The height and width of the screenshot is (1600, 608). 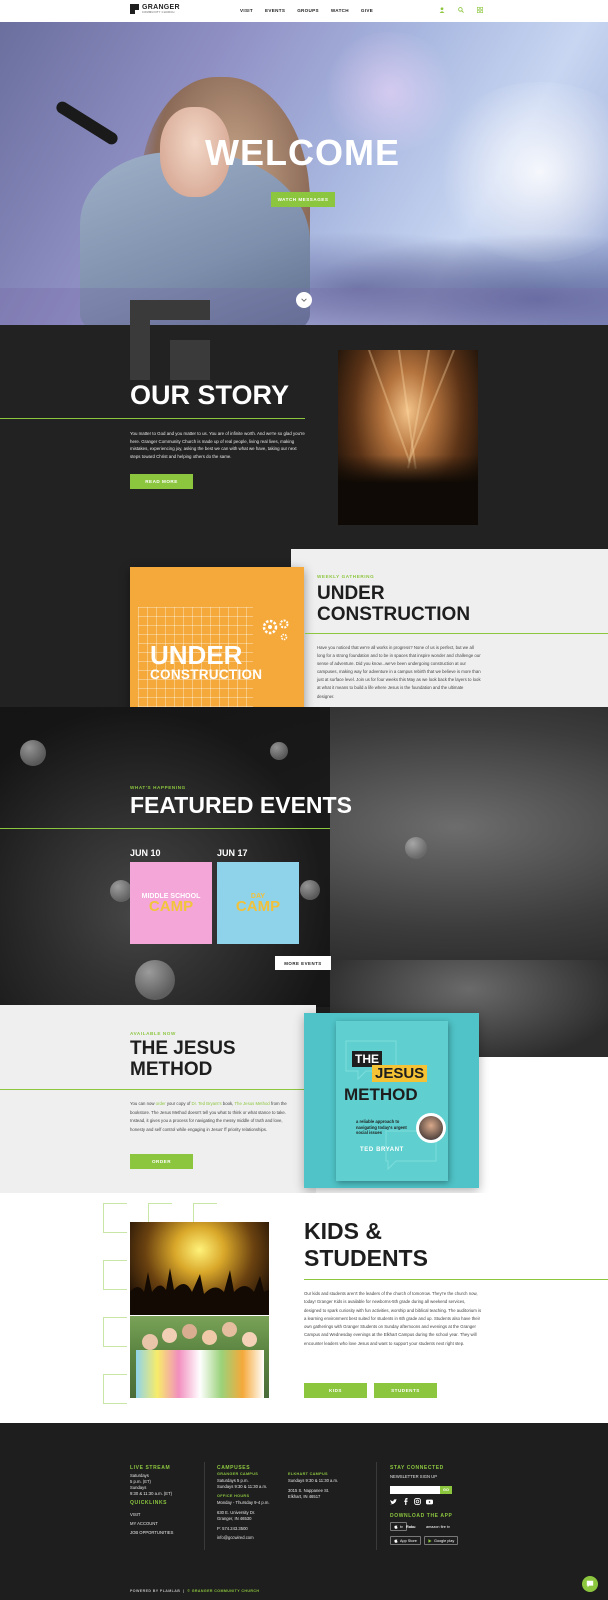 I want to click on chevron-down-icon, so click(x=304, y=300).